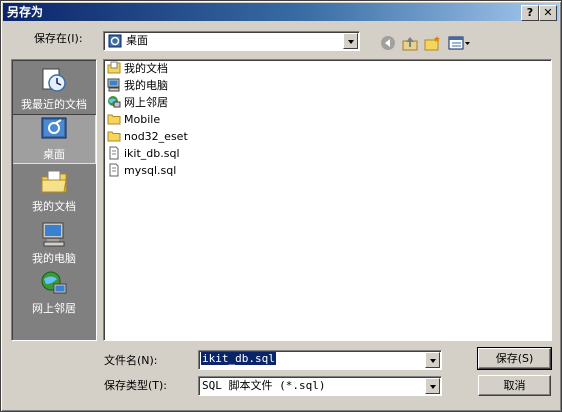 This screenshot has width=562, height=412. Describe the element at coordinates (137, 40) in the screenshot. I see `save-in-value: 桌面` at that location.